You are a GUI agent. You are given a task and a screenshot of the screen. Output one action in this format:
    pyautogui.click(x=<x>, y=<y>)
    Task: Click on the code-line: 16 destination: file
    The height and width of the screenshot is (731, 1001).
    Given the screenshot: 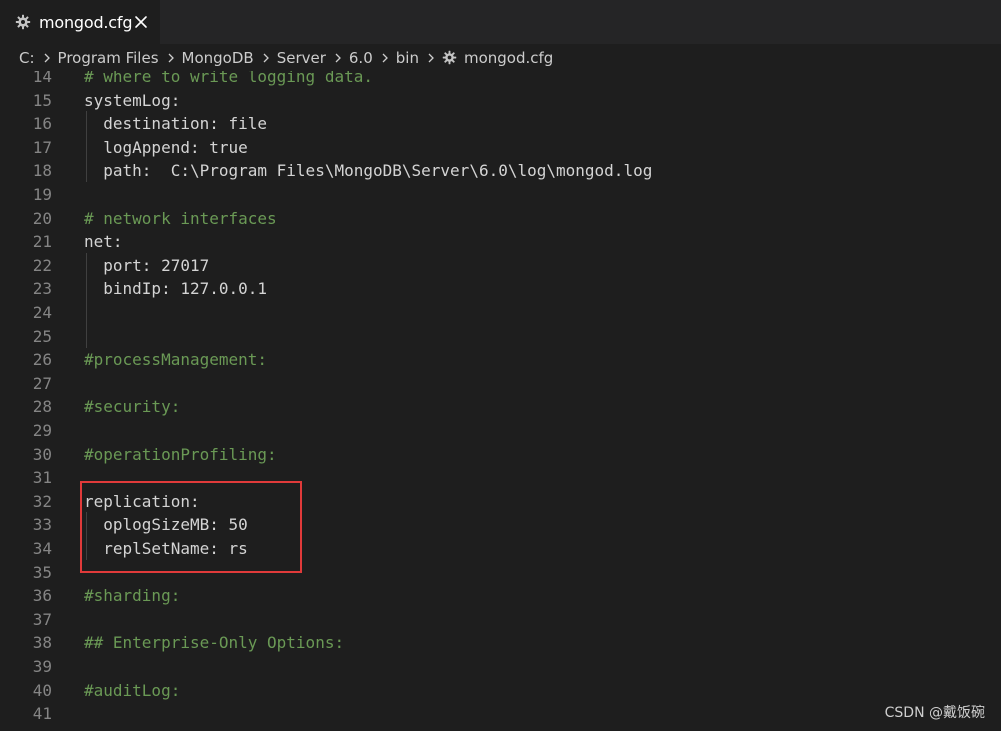 What is the action you would take?
    pyautogui.click(x=500, y=124)
    